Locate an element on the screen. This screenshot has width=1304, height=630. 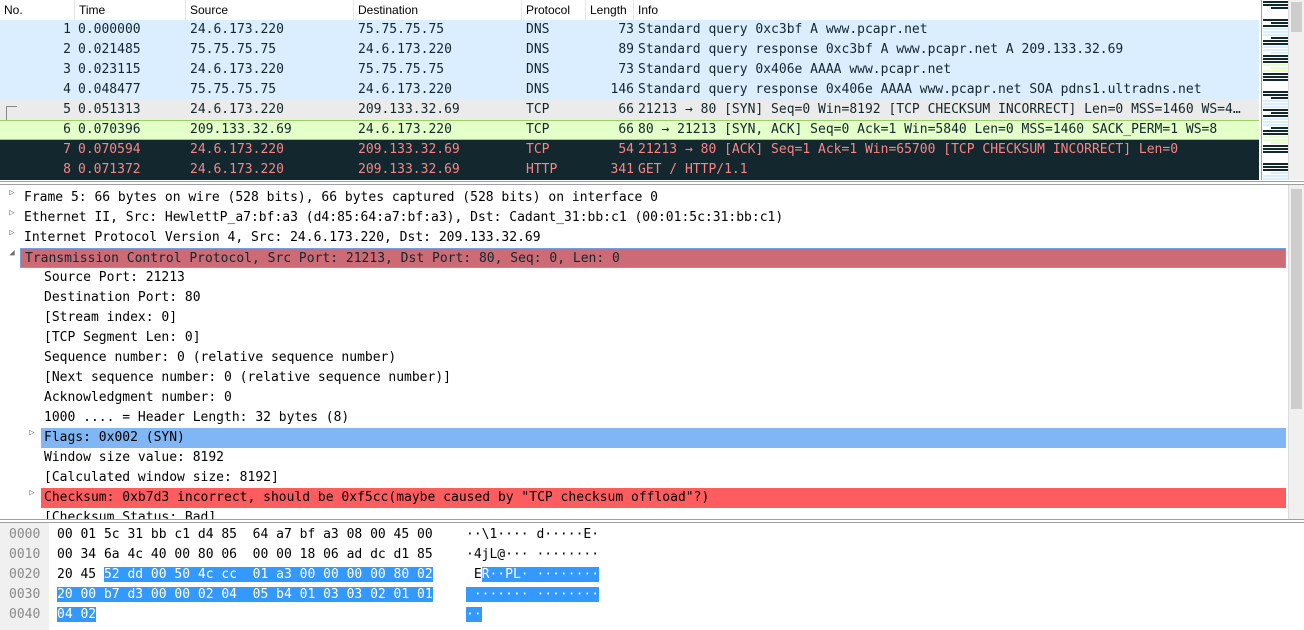
column-header-time: Time is located at coordinates (130, 10).